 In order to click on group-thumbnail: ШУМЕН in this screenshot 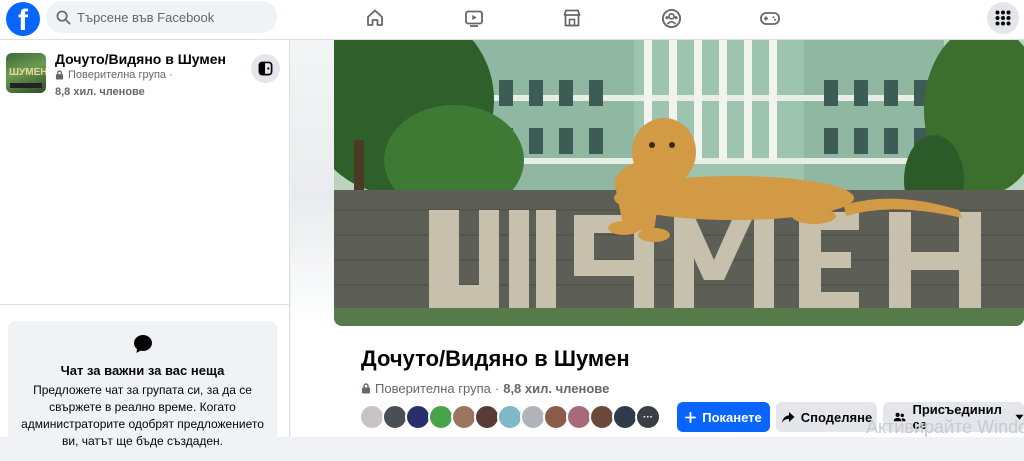, I will do `click(26, 73)`.